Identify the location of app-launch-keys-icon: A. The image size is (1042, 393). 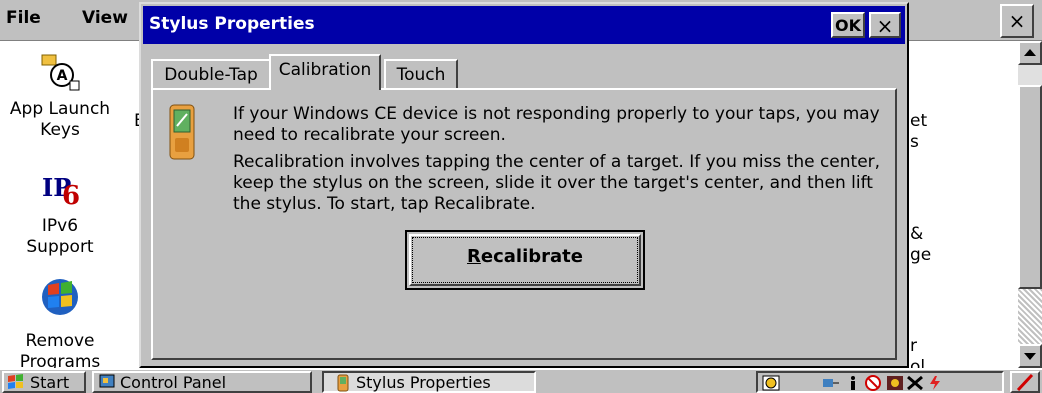
(60, 72).